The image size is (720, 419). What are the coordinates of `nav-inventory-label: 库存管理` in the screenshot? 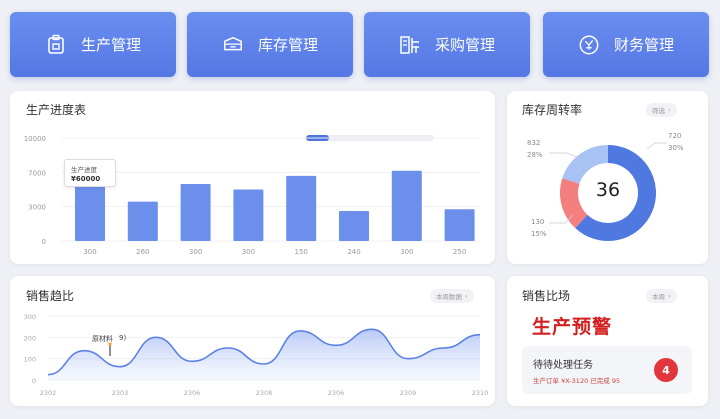 It's located at (287, 45).